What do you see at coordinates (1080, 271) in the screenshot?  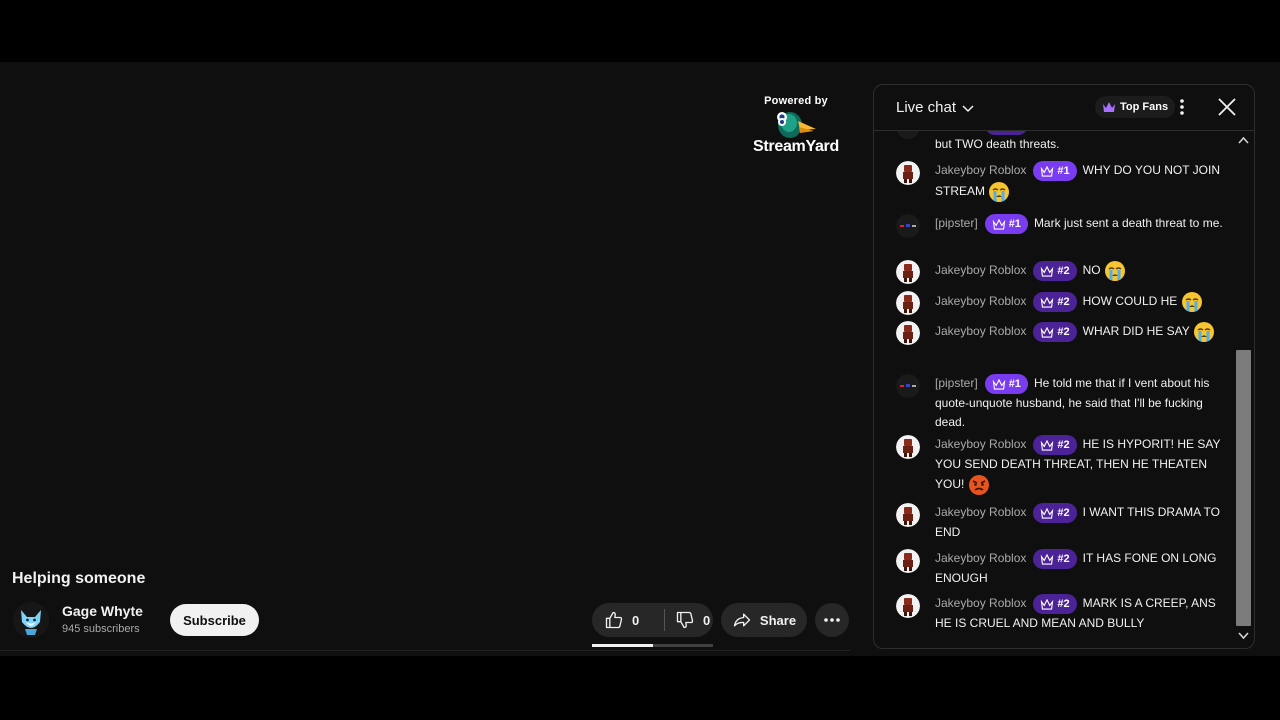 I see `chat-message-content: Jakeyboy Roblox #2 NO` at bounding box center [1080, 271].